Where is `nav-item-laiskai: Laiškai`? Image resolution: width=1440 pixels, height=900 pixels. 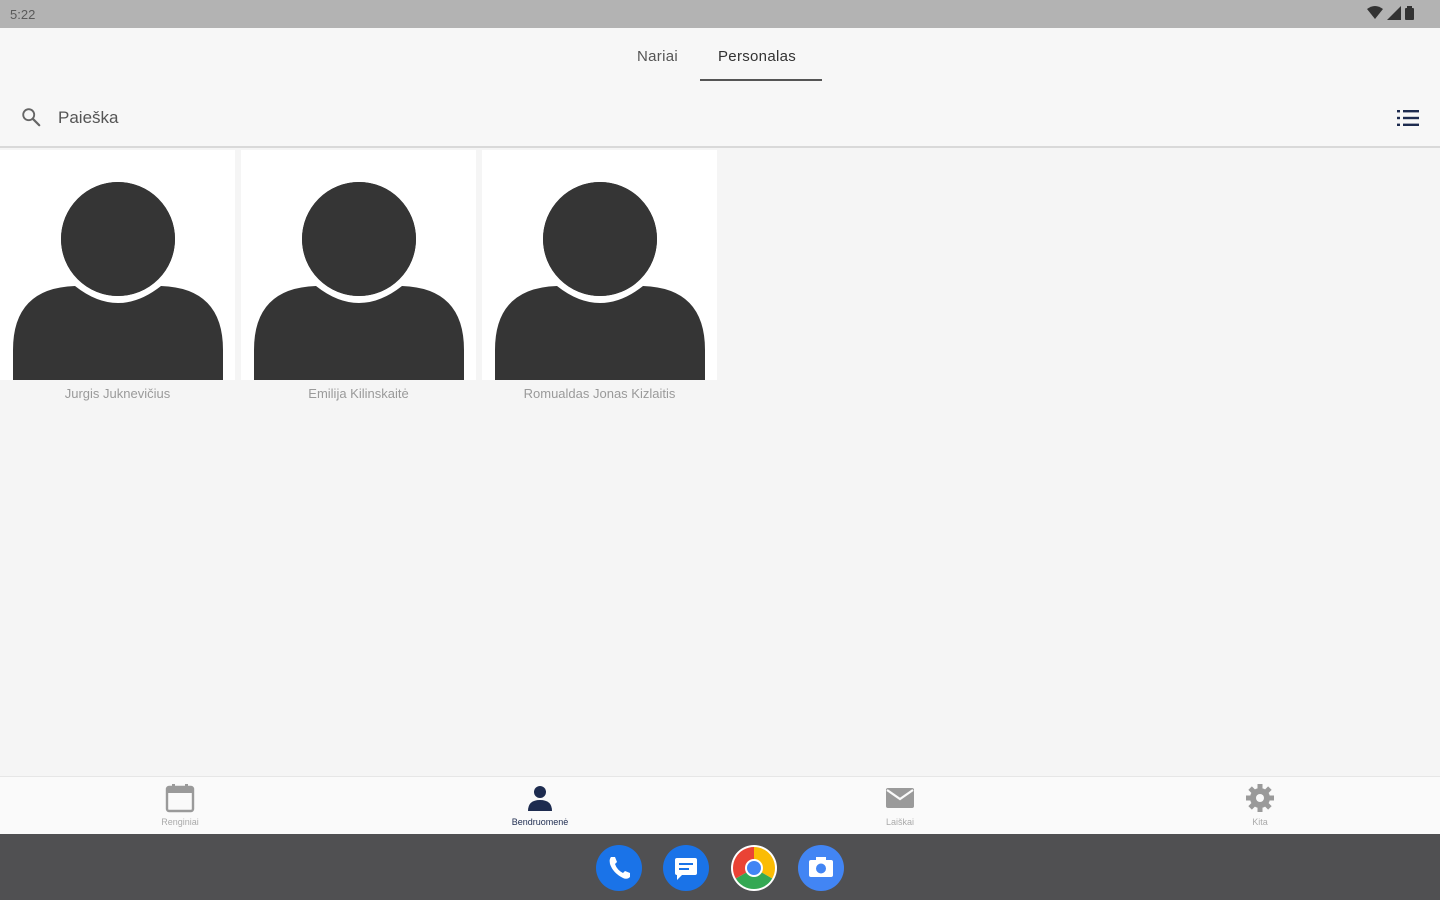 nav-item-laiskai: Laiškai is located at coordinates (900, 806).